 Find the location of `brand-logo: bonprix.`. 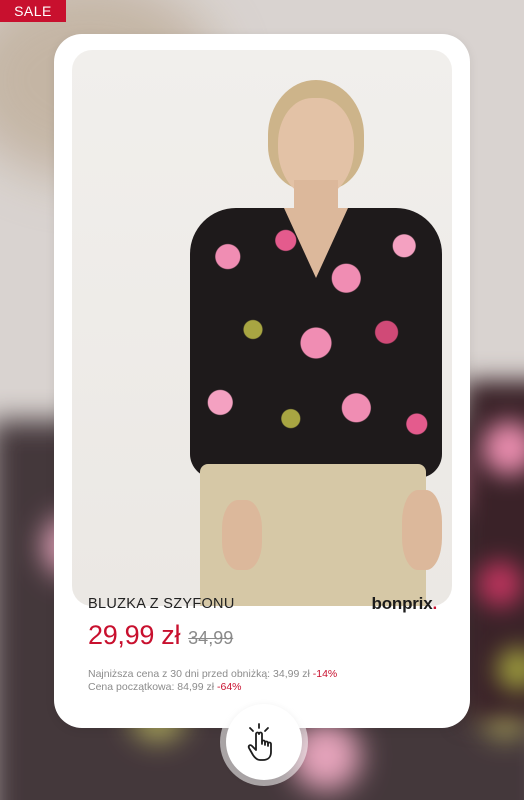

brand-logo: bonprix. is located at coordinates (404, 604).